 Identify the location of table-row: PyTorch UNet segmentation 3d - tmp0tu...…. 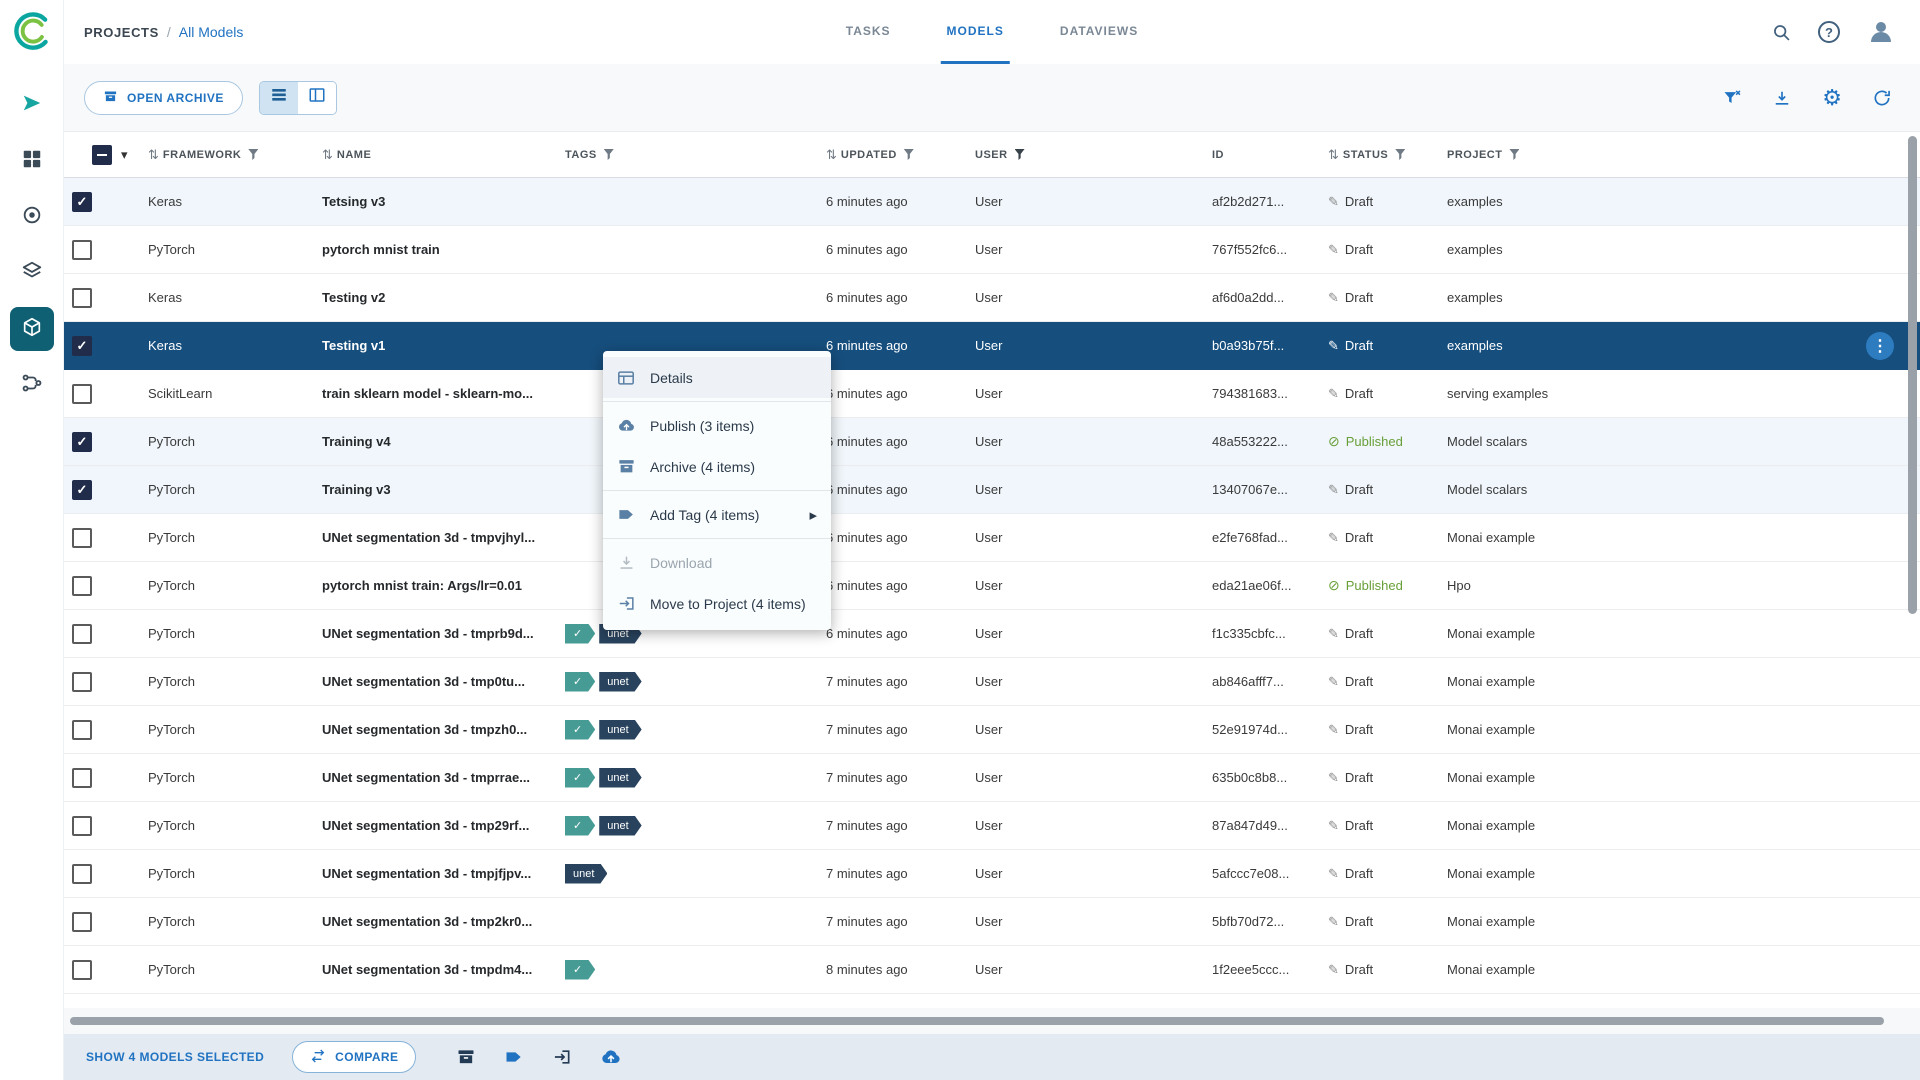
(992, 682).